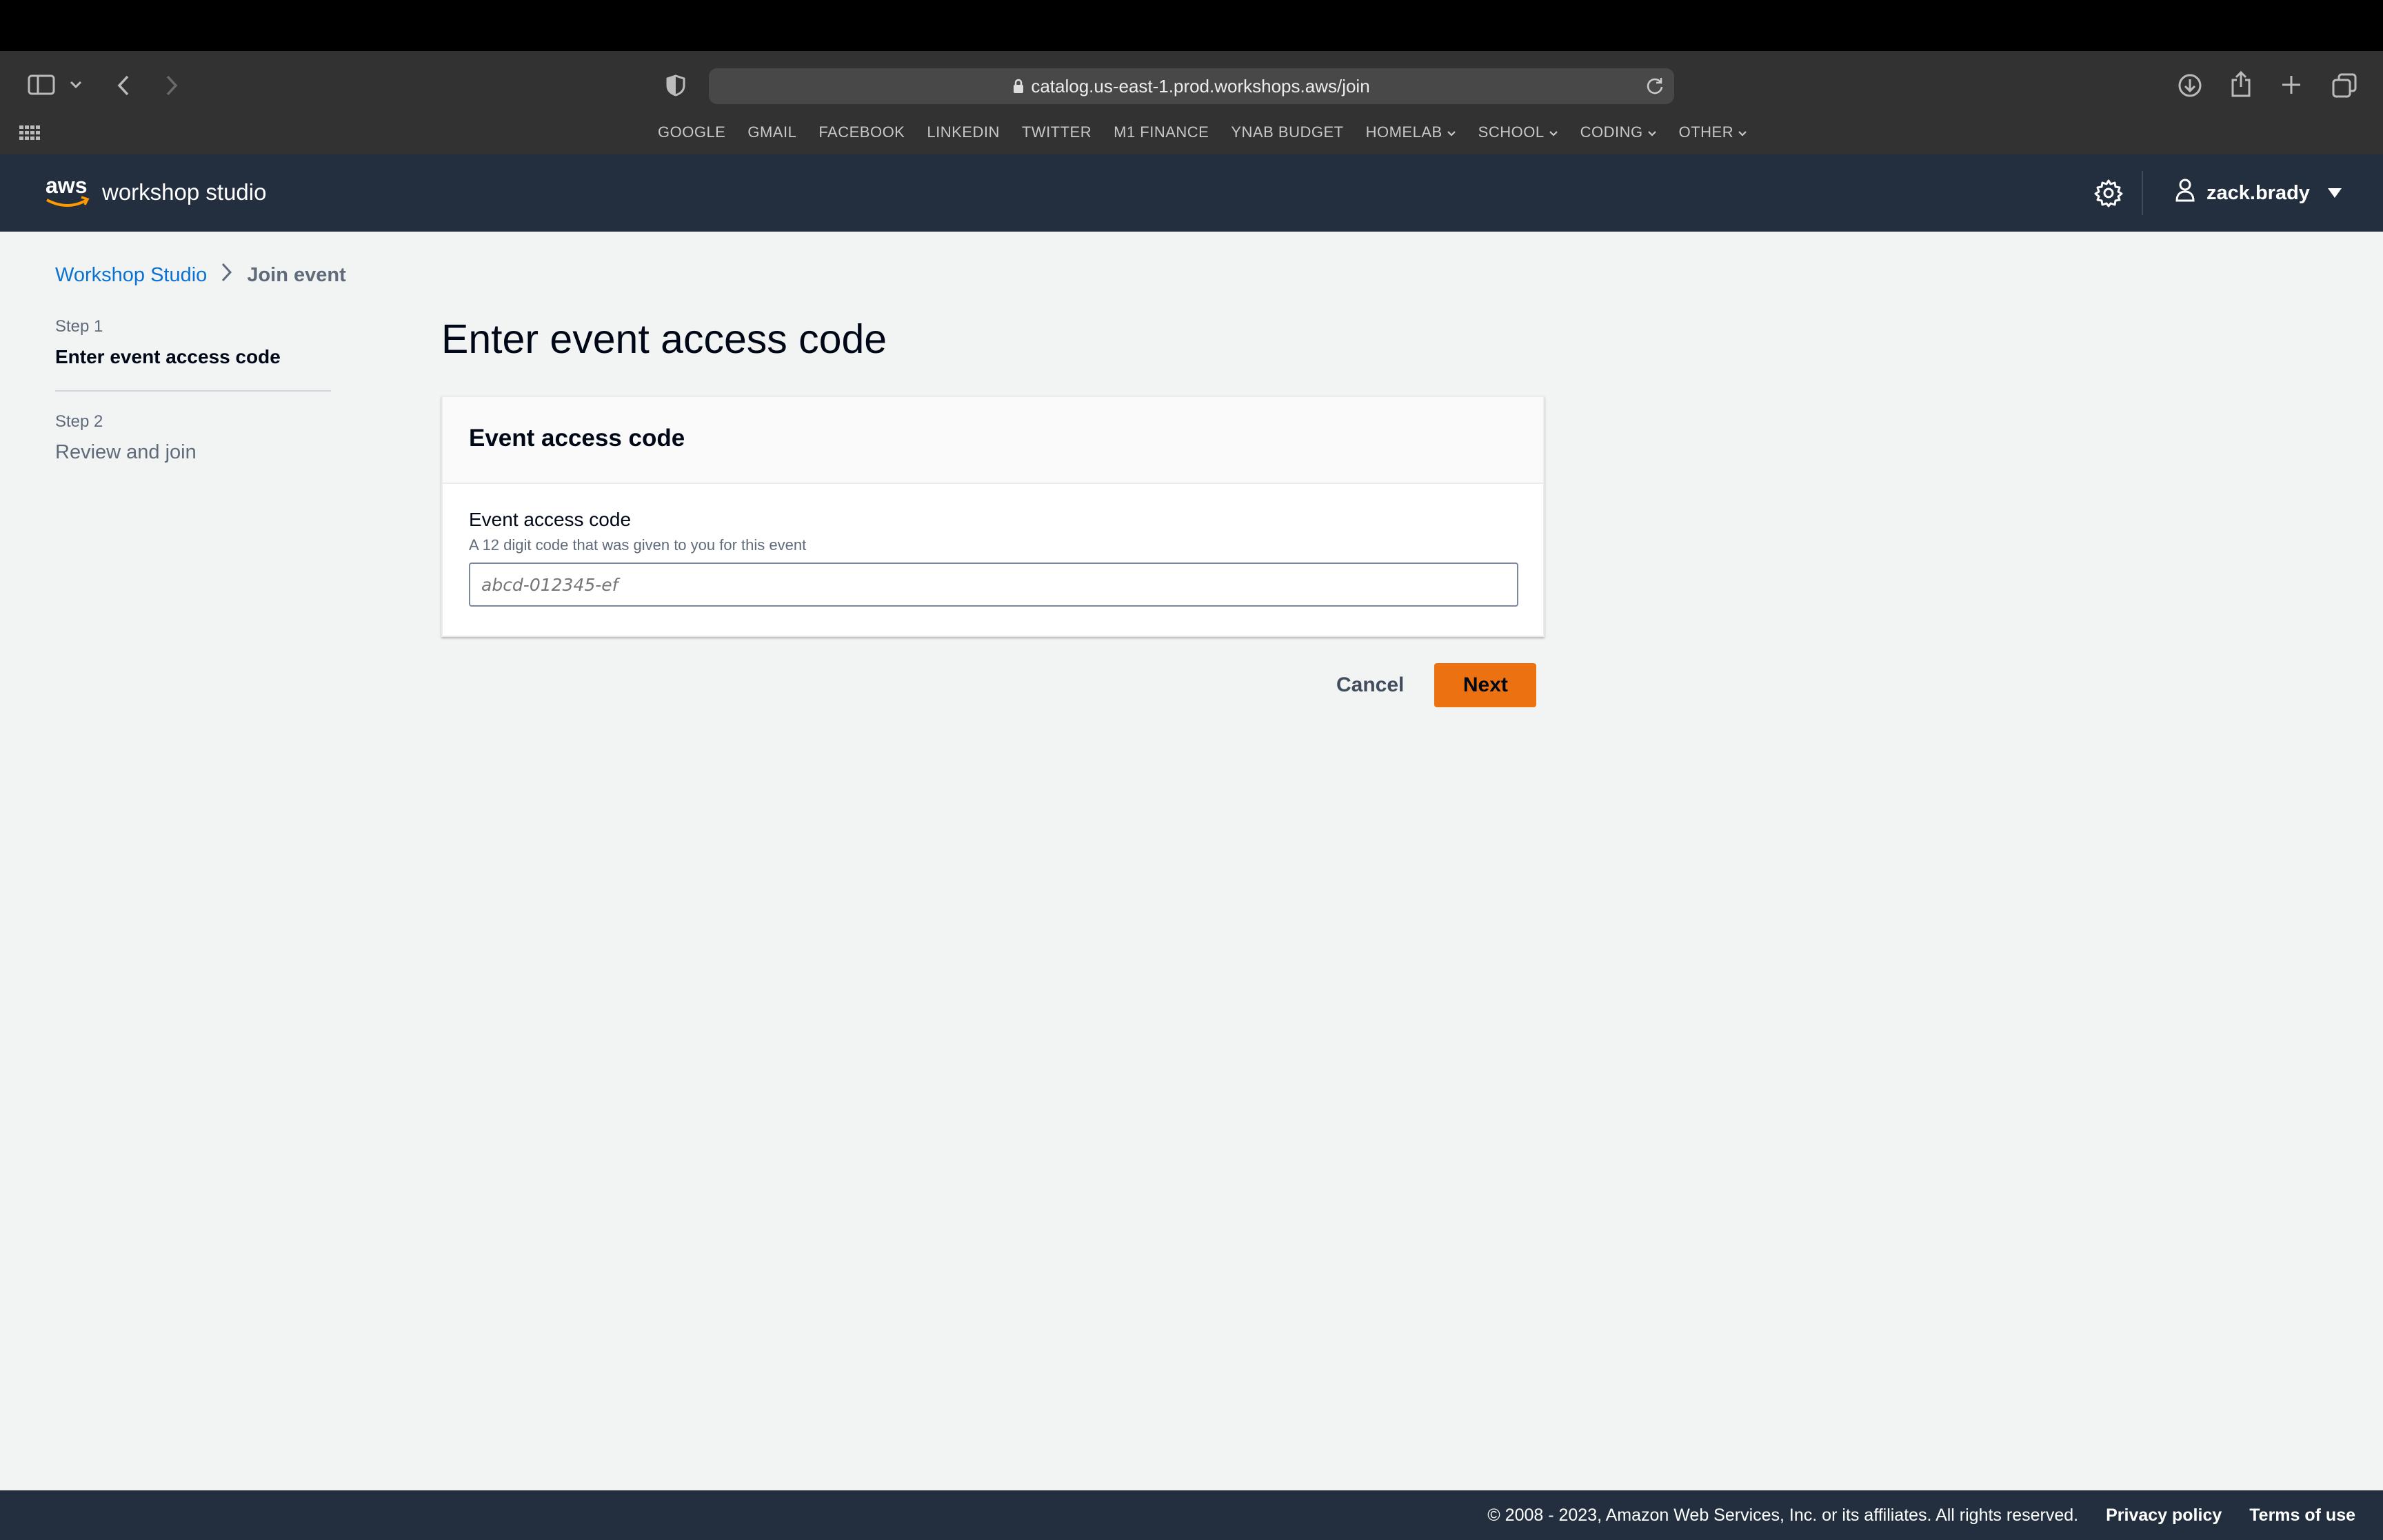  What do you see at coordinates (171, 86) in the screenshot?
I see `forward-icon` at bounding box center [171, 86].